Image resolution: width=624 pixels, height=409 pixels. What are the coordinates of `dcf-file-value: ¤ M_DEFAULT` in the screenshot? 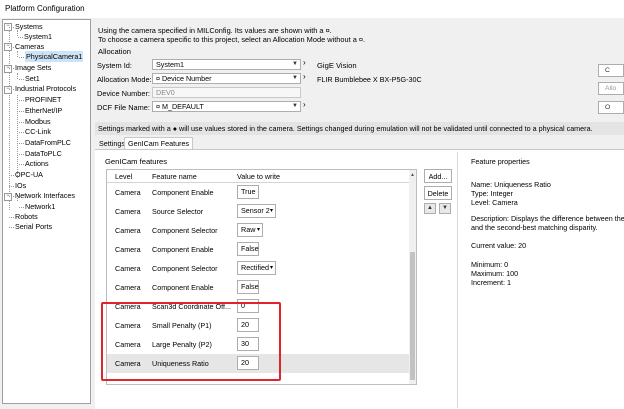 It's located at (180, 106).